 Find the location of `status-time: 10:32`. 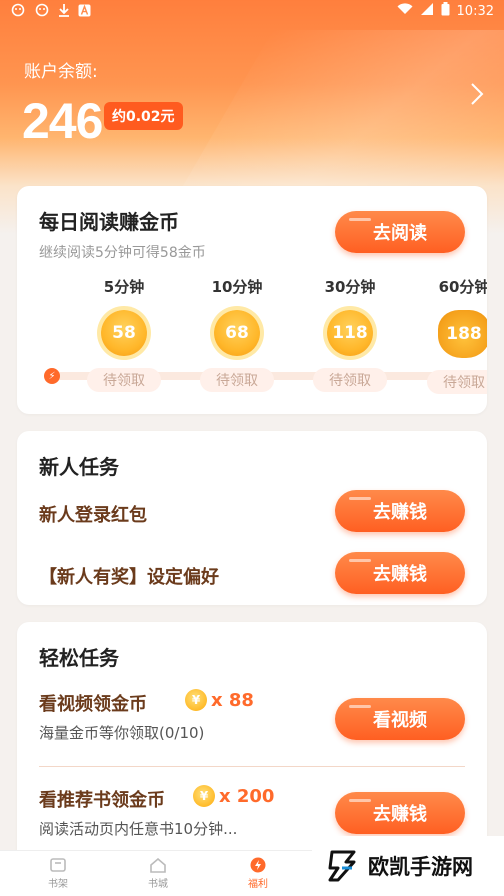

status-time: 10:32 is located at coordinates (475, 11).